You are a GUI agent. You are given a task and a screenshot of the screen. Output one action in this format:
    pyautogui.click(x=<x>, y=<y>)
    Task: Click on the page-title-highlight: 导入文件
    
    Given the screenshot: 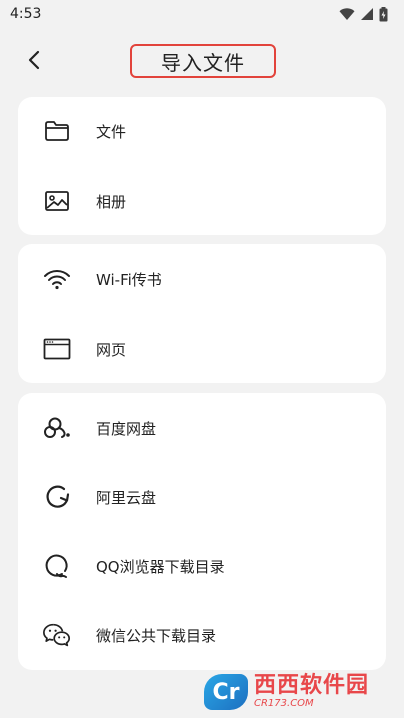 What is the action you would take?
    pyautogui.click(x=203, y=61)
    